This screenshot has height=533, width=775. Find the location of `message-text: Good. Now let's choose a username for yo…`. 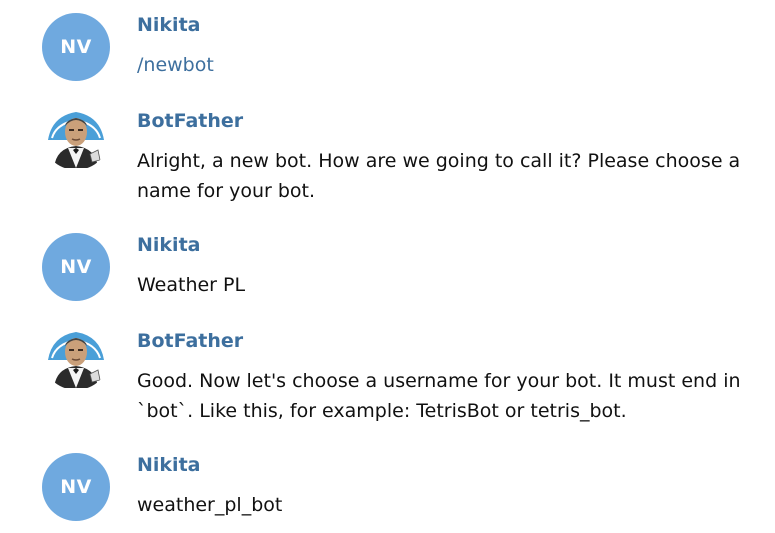

message-text: Good. Now let's choose a username for yo… is located at coordinates (439, 396).